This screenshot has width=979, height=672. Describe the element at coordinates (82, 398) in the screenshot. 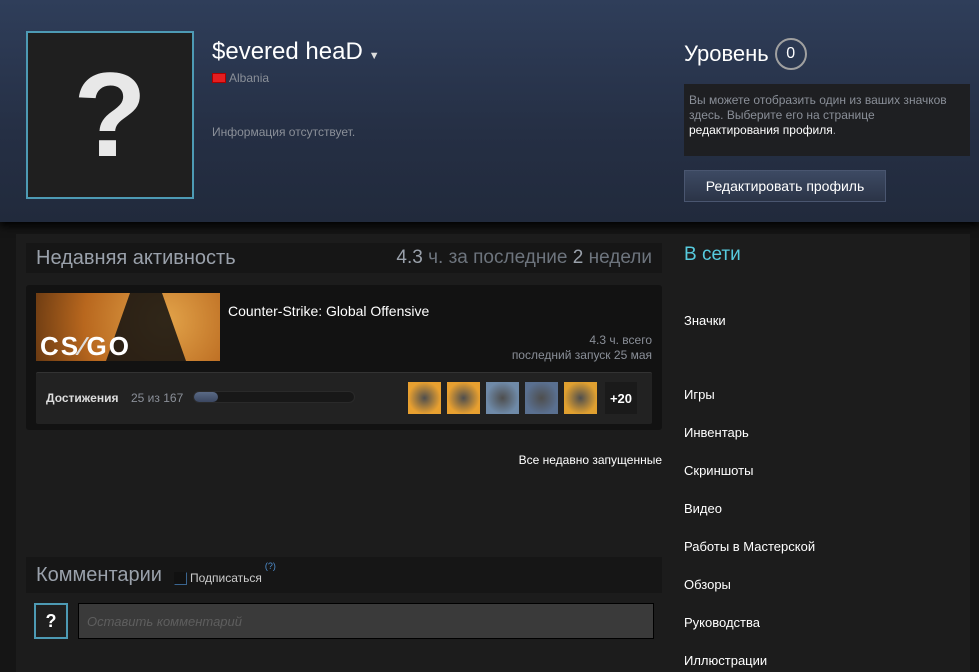

I see `achievements-label: Достижения` at that location.